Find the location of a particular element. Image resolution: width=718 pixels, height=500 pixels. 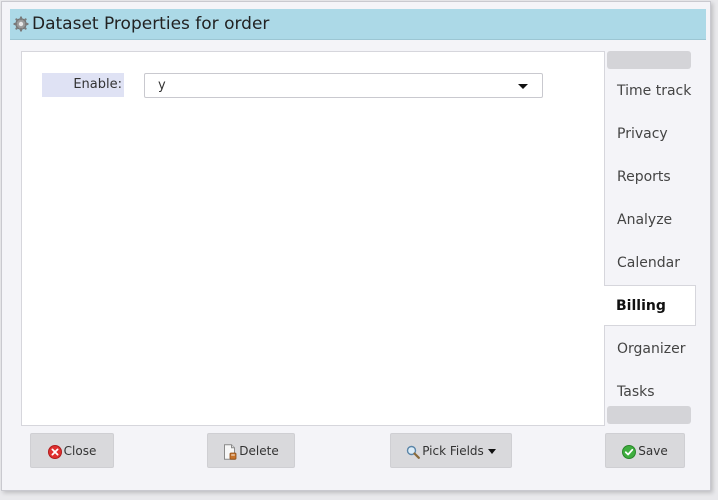

tabs-scroll-up is located at coordinates (649, 60).